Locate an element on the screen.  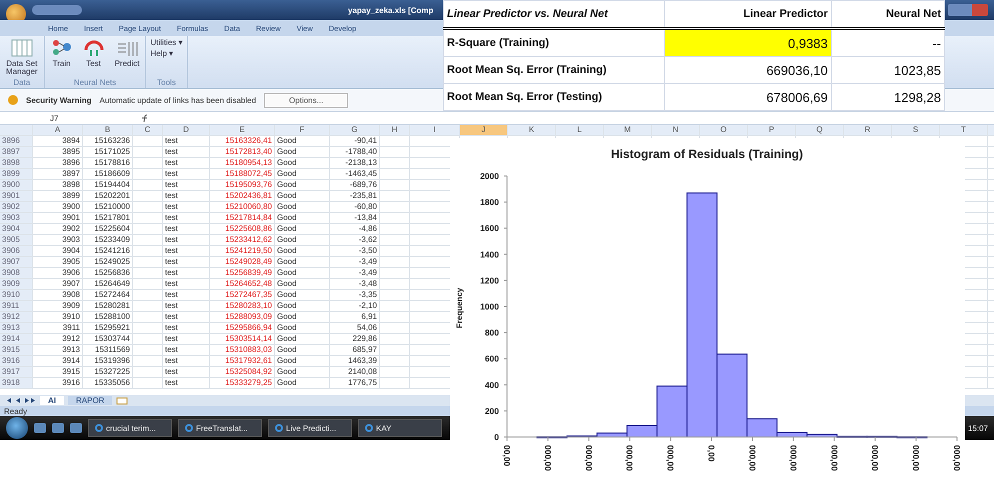
table-cell: 2140,08 is located at coordinates (355, 372).